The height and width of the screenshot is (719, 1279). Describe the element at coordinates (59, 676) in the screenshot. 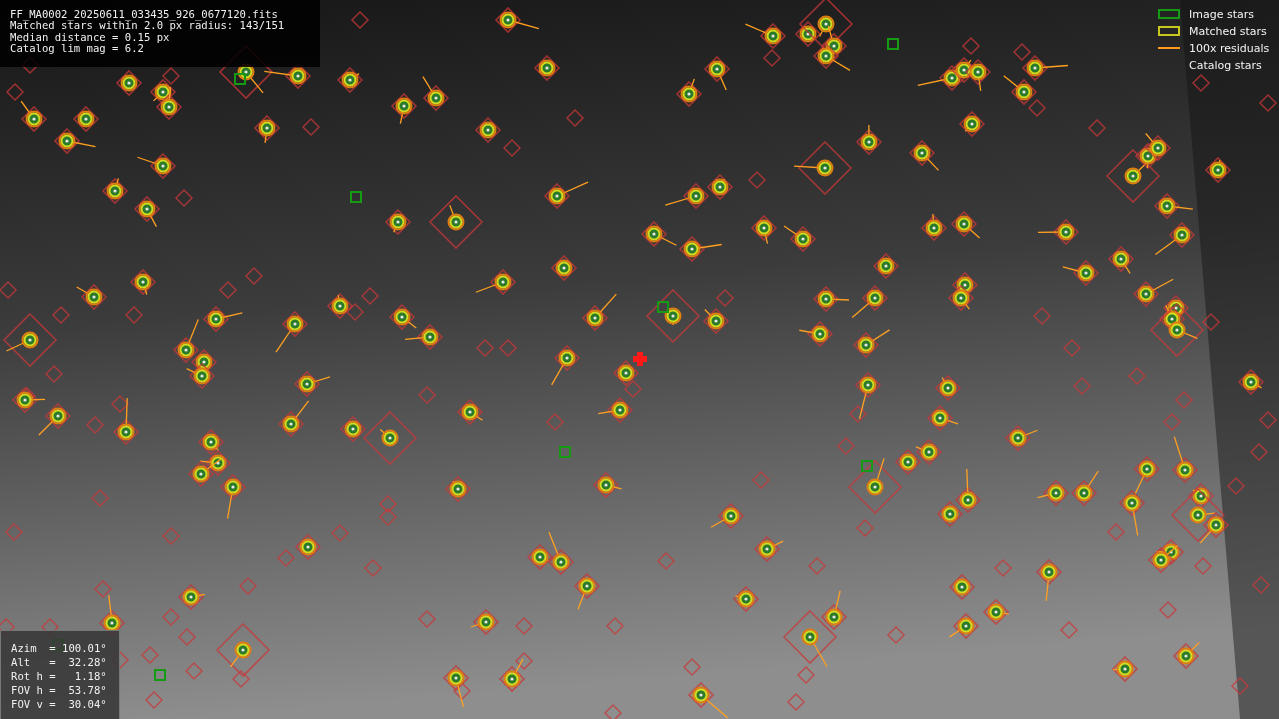

I see `pointing-text: Rot h = 1.18°` at that location.